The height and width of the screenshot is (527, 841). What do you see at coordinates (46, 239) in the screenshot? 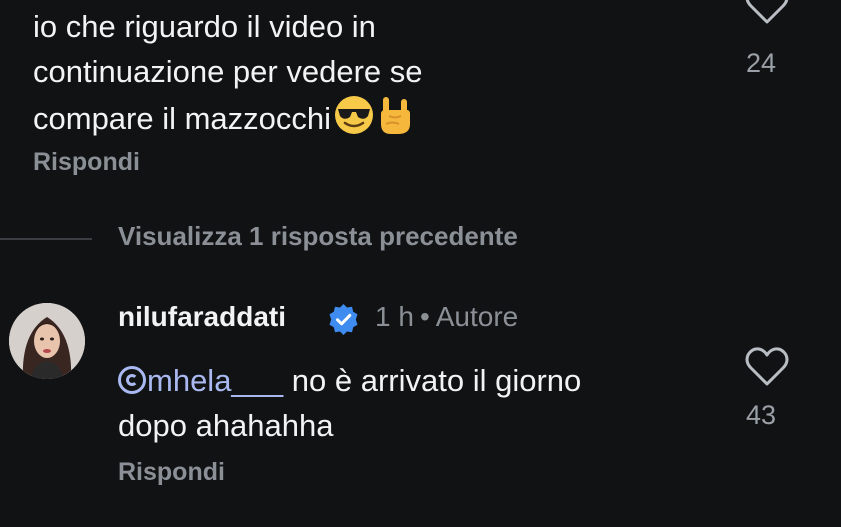
I see `thread-divider` at bounding box center [46, 239].